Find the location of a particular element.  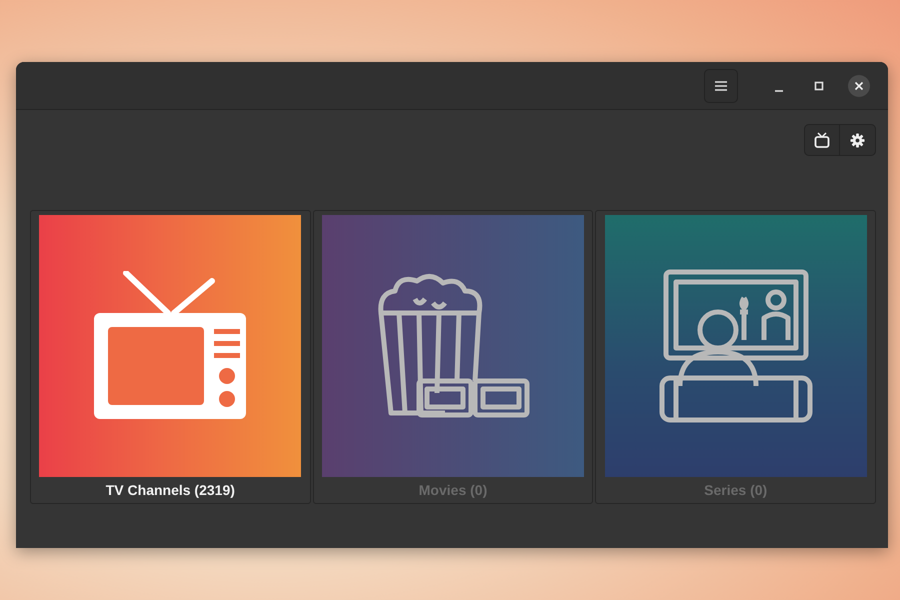

settings-button is located at coordinates (858, 140).